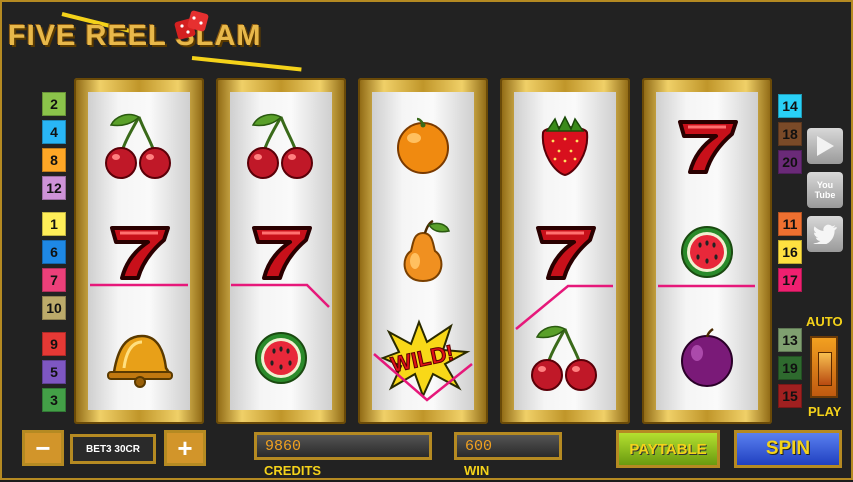  Describe the element at coordinates (565, 146) in the screenshot. I see `strawberry-symbol` at that location.